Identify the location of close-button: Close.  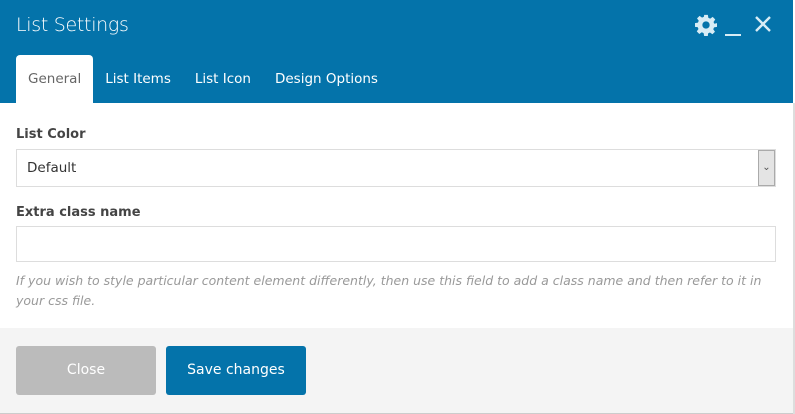
(86, 370).